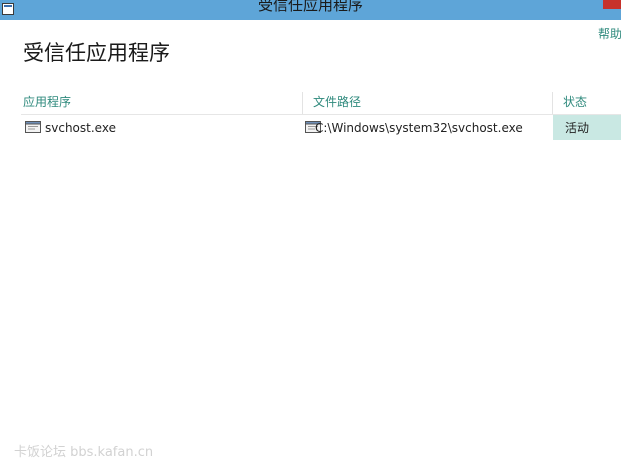  I want to click on page-title: 受信任应用程序, so click(96, 53).